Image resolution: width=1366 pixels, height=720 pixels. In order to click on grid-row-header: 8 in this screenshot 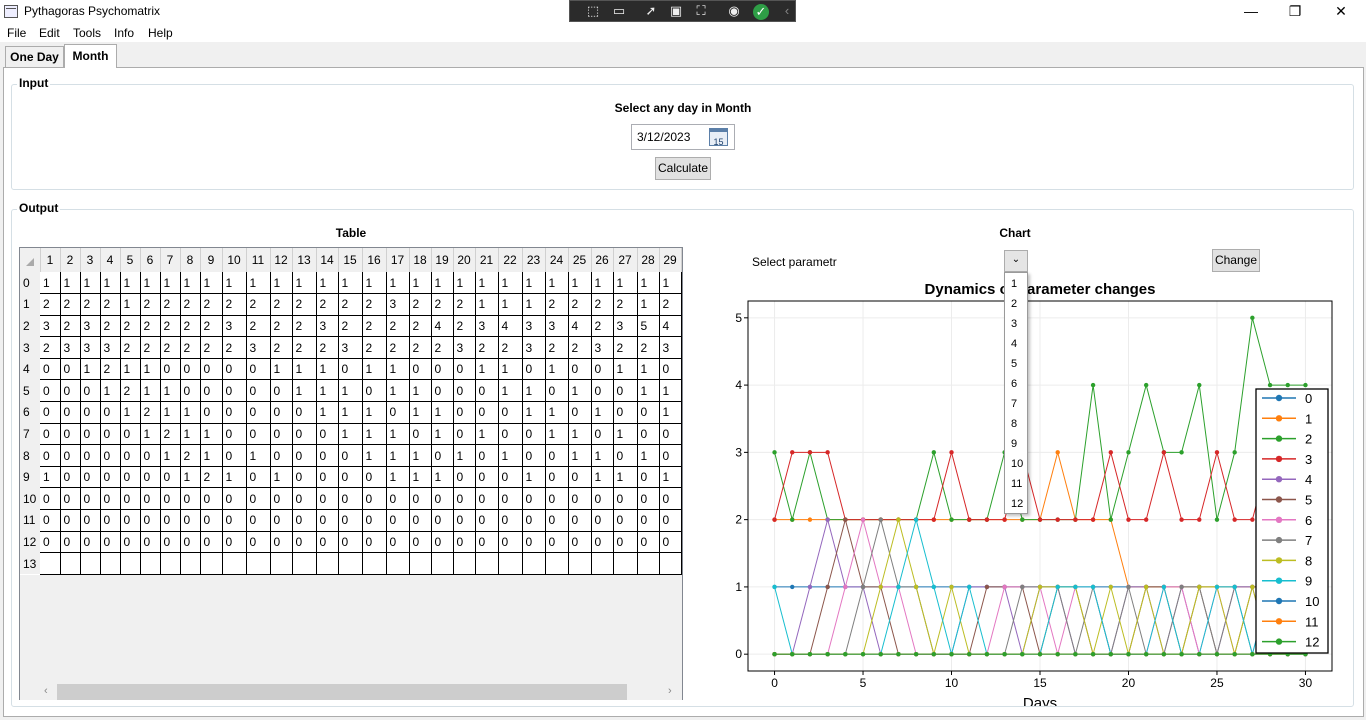, I will do `click(30, 455)`.